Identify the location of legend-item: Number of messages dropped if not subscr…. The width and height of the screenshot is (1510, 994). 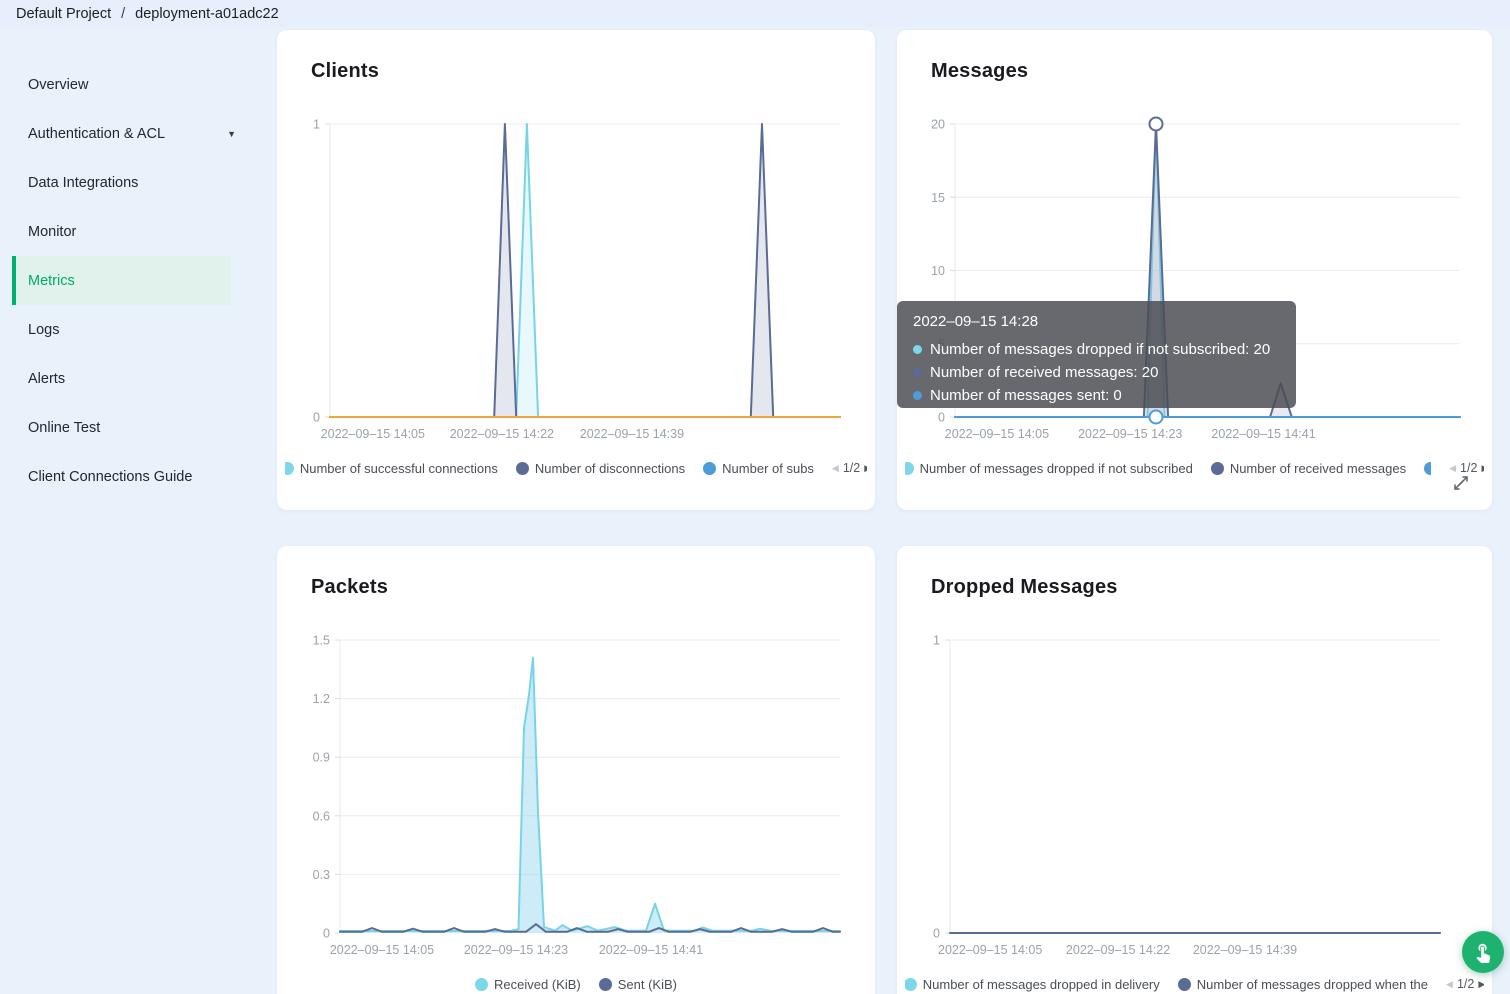
(1049, 468).